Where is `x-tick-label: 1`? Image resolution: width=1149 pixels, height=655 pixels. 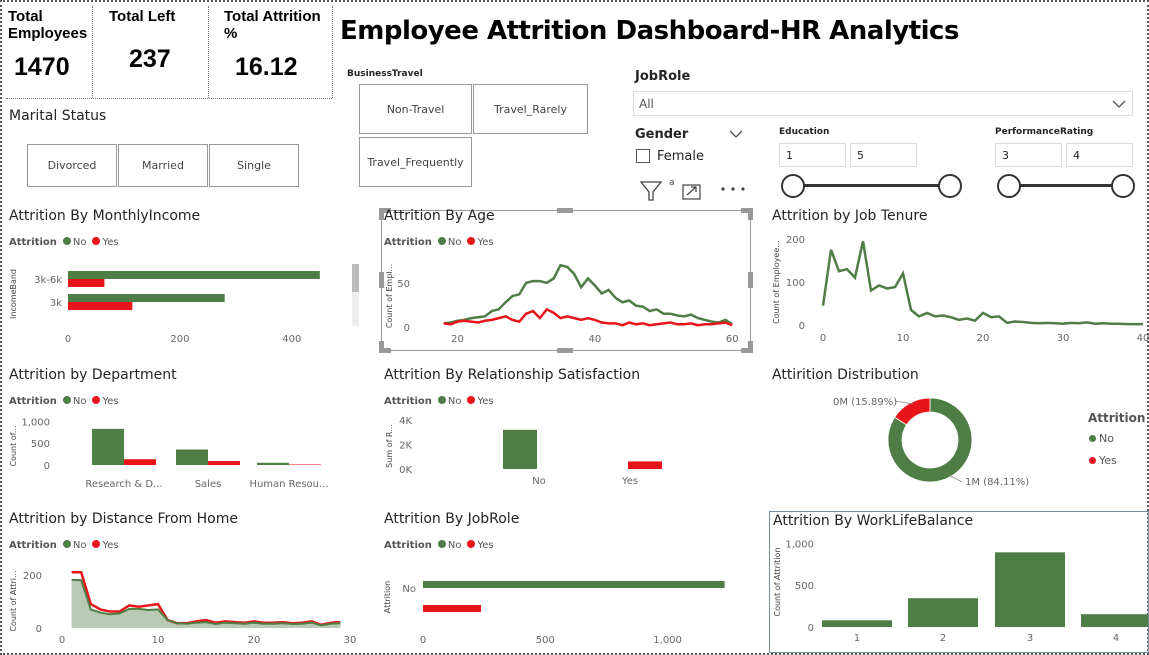
x-tick-label: 1 is located at coordinates (857, 638).